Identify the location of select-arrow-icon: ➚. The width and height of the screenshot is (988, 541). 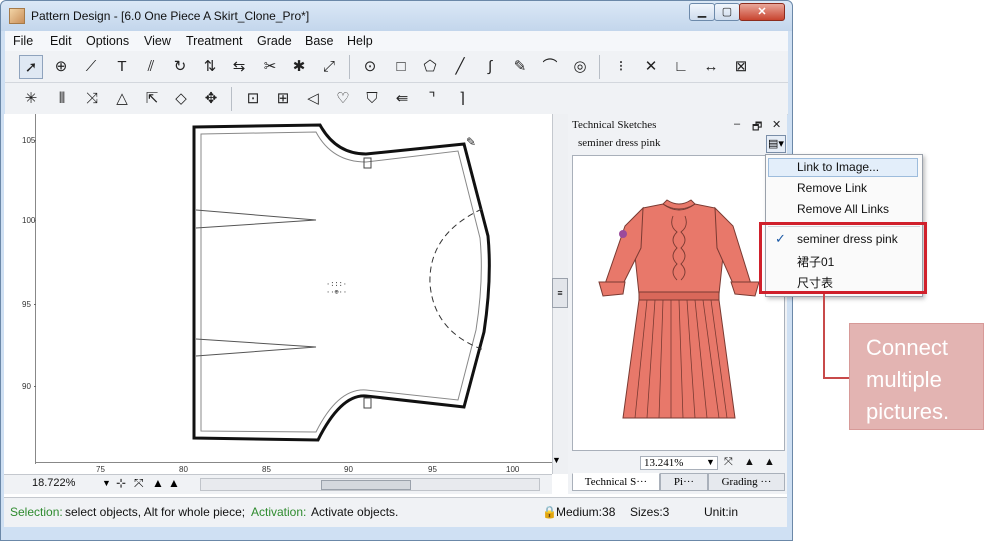
(31, 67).